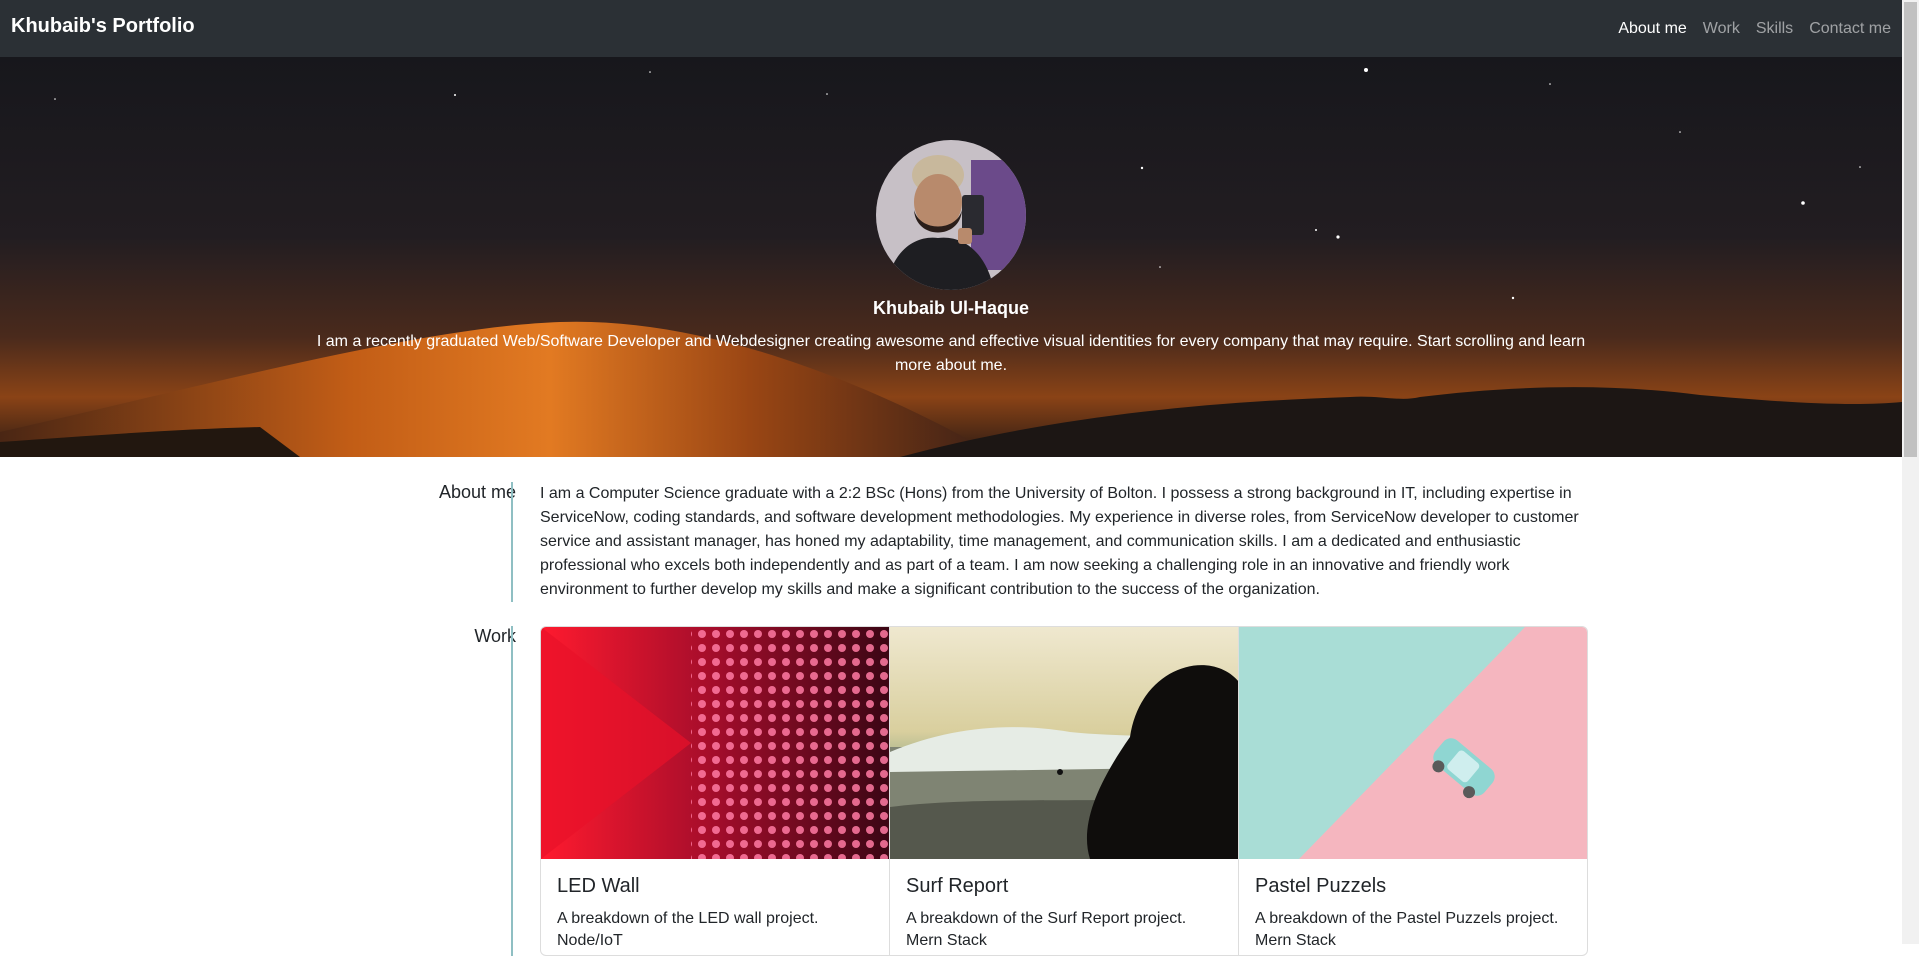 The height and width of the screenshot is (956, 1919). I want to click on card-stack: Node/IoT, so click(590, 940).